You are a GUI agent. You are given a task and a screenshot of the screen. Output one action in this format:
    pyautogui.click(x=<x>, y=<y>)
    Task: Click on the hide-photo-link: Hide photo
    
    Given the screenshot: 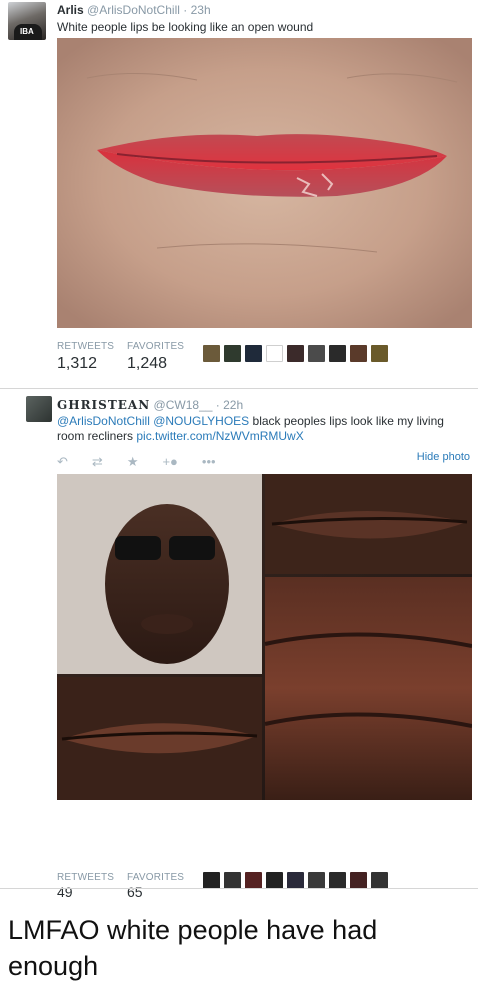 What is the action you would take?
    pyautogui.click(x=443, y=457)
    